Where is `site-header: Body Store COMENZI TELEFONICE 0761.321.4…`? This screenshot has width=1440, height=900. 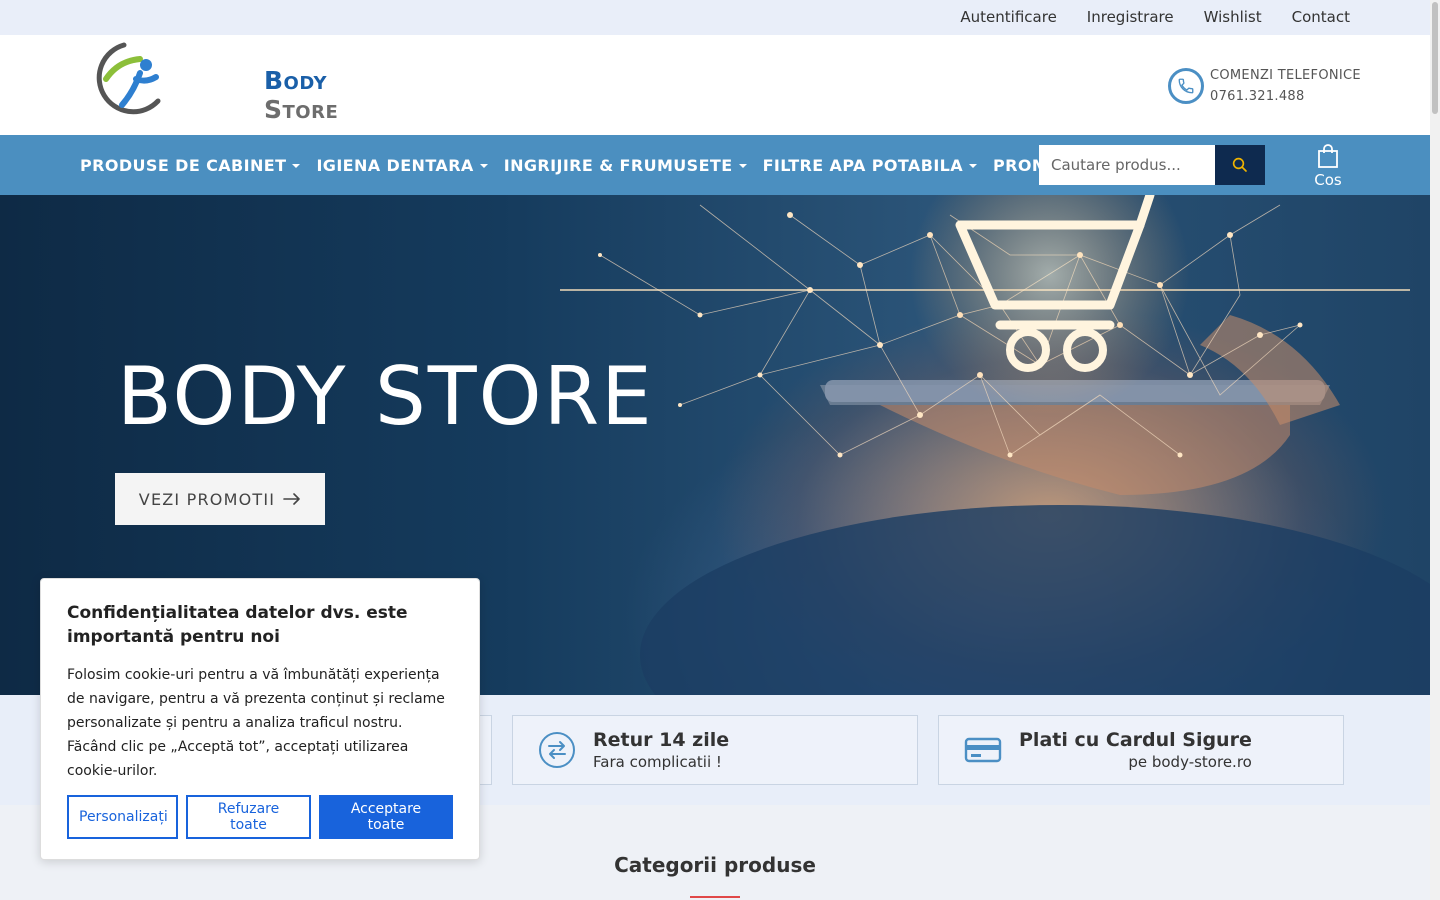 site-header: Body Store COMENZI TELEFONICE 0761.321.4… is located at coordinates (715, 85).